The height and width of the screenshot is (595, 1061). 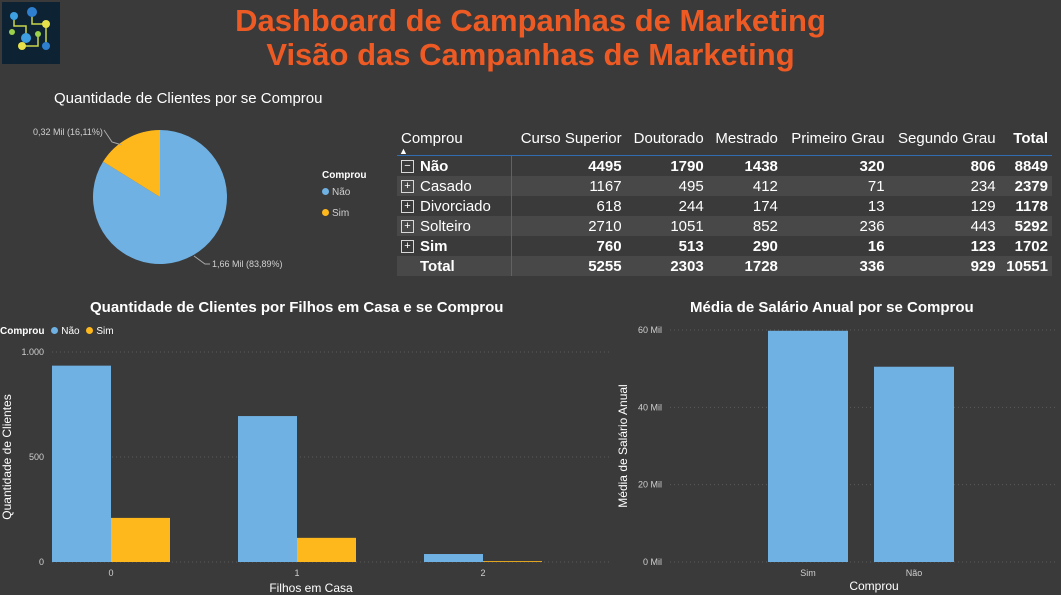 What do you see at coordinates (691, 246) in the screenshot?
I see `matrix-cell: 513` at bounding box center [691, 246].